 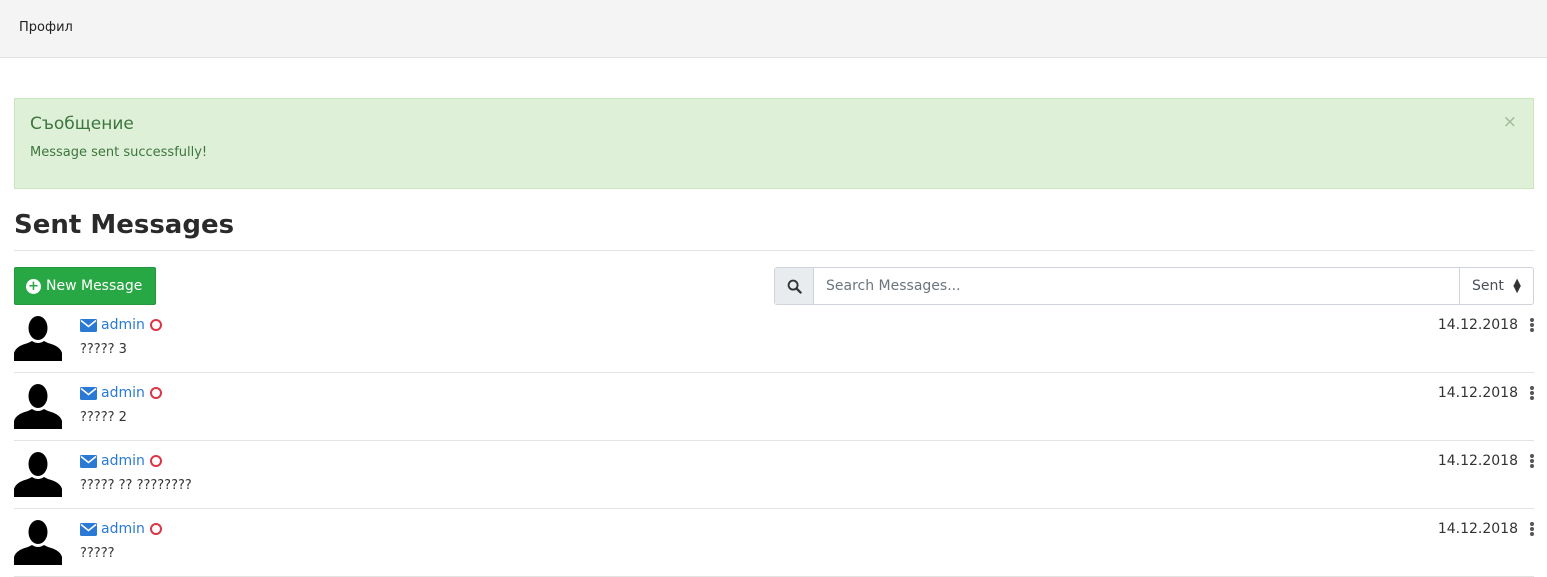 What do you see at coordinates (794, 286) in the screenshot?
I see `search-icon` at bounding box center [794, 286].